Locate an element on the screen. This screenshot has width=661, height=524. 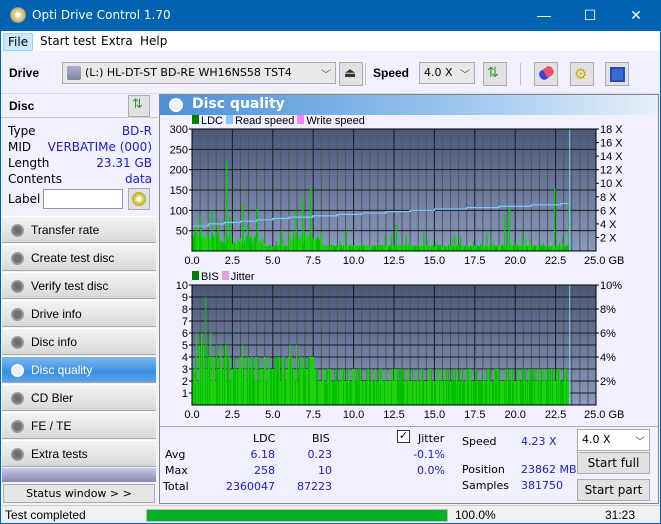
nav-verify-test-disc: Verify test disc is located at coordinates (79, 285).